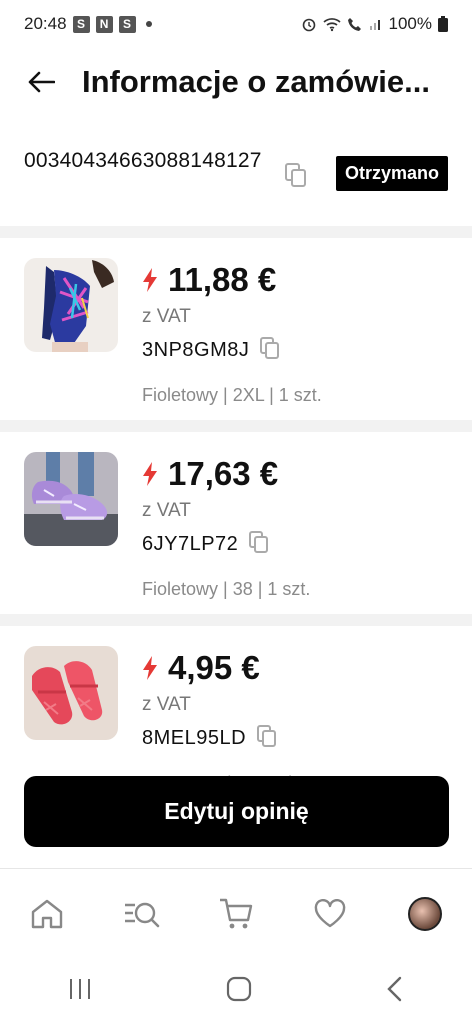 Image resolution: width=472 pixels, height=1024 pixels. What do you see at coordinates (194, 738) in the screenshot?
I see `item-sku: 8MEL95LD` at bounding box center [194, 738].